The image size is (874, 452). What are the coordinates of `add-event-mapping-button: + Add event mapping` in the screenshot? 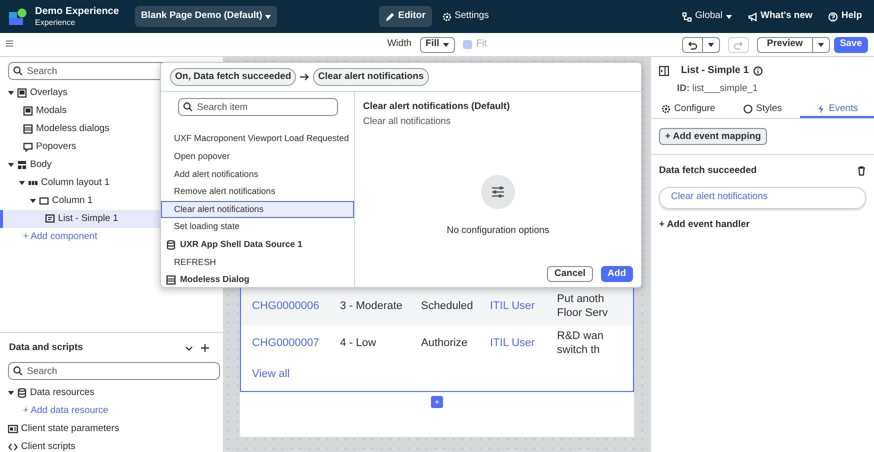 It's located at (713, 137).